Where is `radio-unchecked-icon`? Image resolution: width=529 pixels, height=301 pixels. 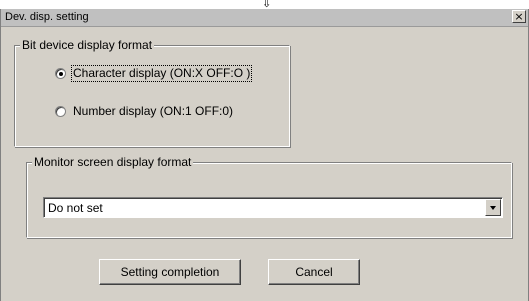 radio-unchecked-icon is located at coordinates (60, 111).